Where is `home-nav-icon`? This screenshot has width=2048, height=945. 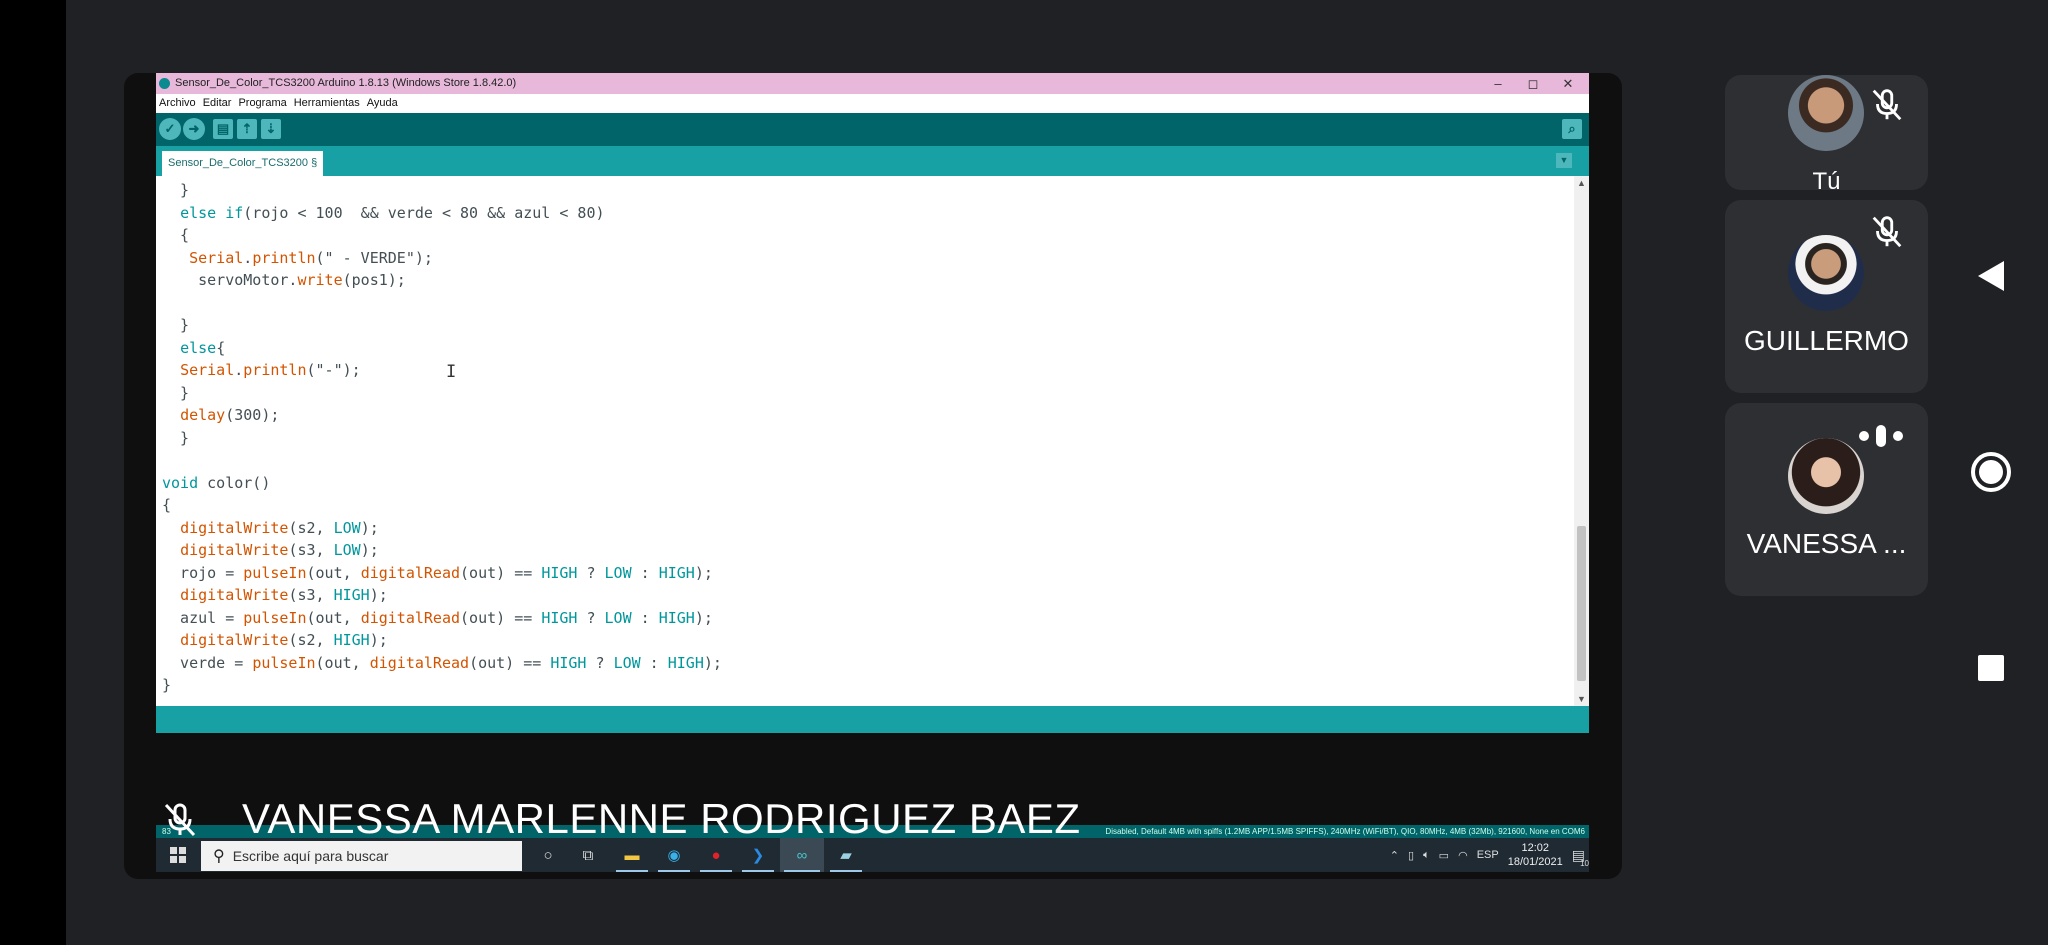
home-nav-icon is located at coordinates (1991, 472).